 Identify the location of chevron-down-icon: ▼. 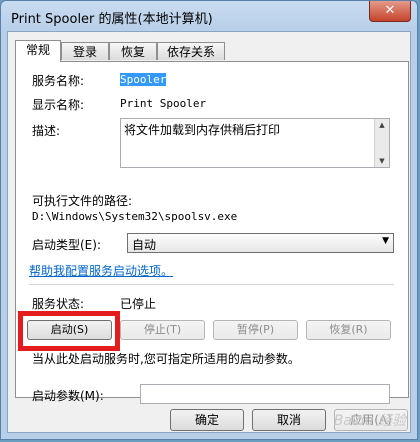
(385, 241).